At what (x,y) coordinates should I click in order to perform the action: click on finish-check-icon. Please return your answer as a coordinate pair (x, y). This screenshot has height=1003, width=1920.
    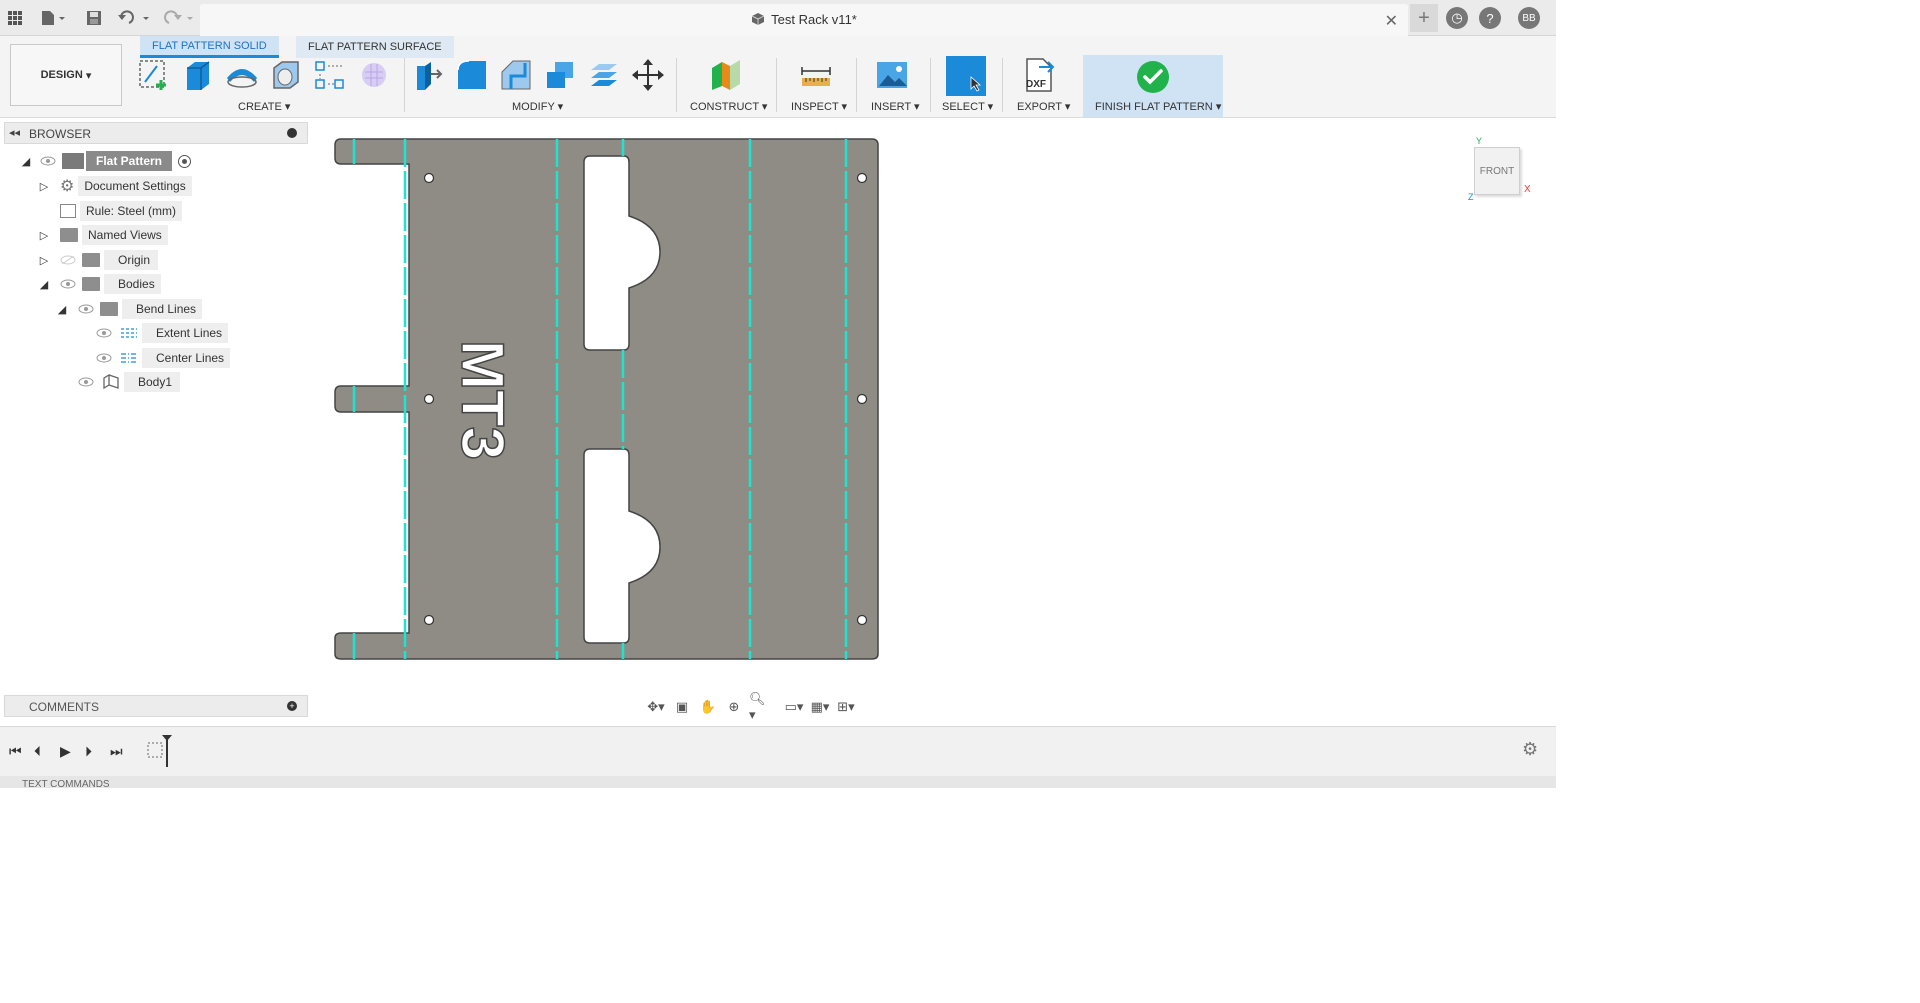
    Looking at the image, I should click on (1153, 77).